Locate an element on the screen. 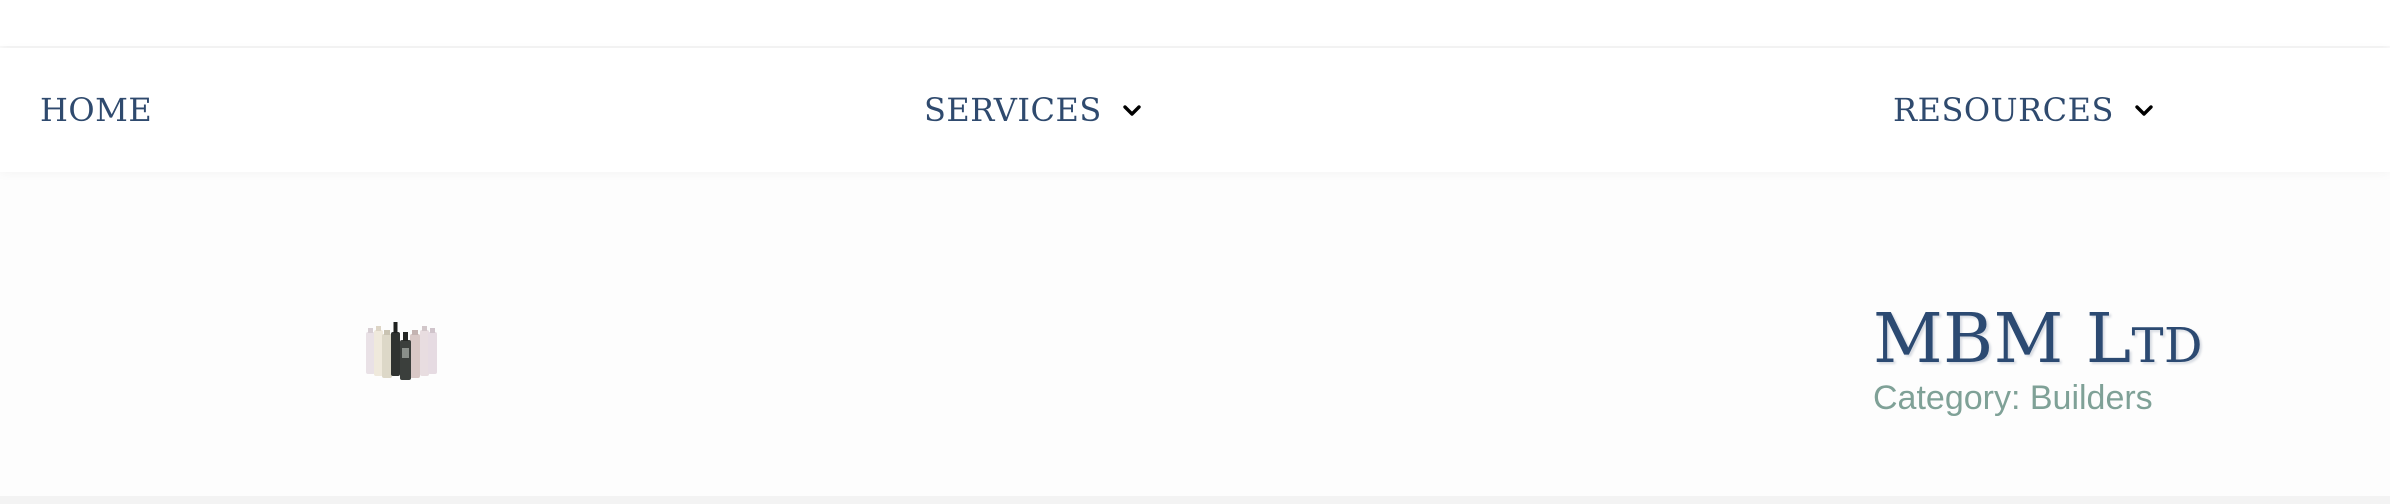  product-bottles-image is located at coordinates (402, 350).